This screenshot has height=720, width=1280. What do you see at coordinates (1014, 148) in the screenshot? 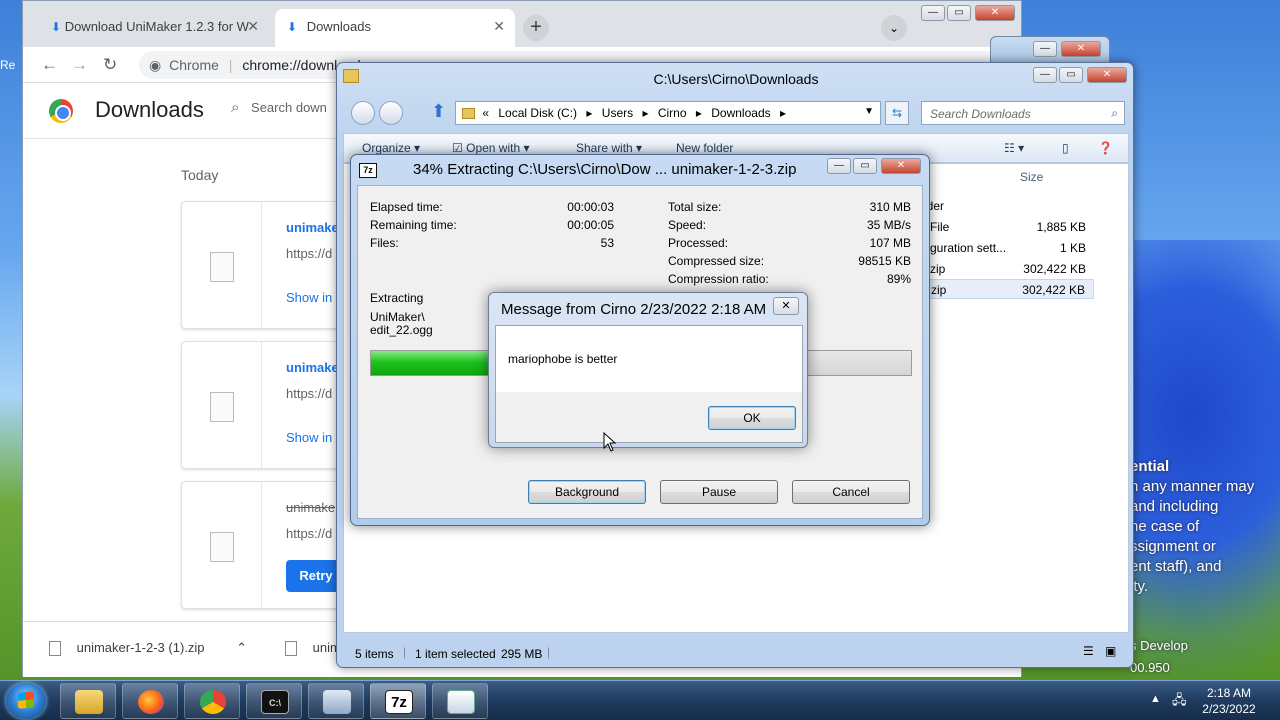
I see `view-options-icon: ☷ ▾` at bounding box center [1014, 148].